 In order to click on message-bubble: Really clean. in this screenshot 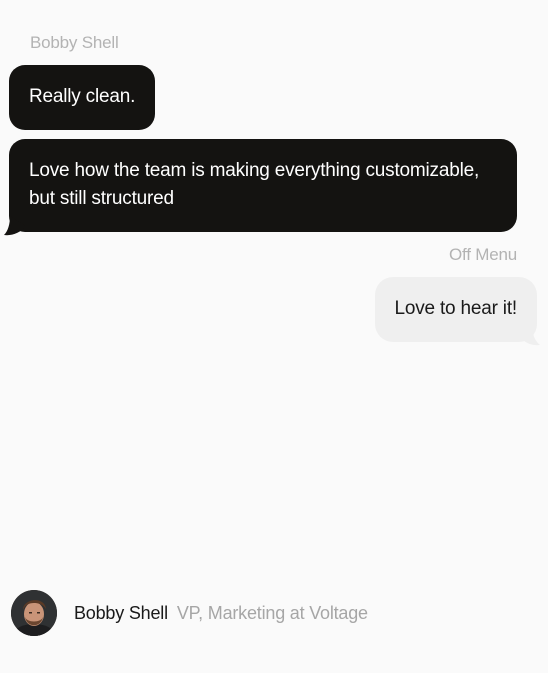, I will do `click(82, 97)`.